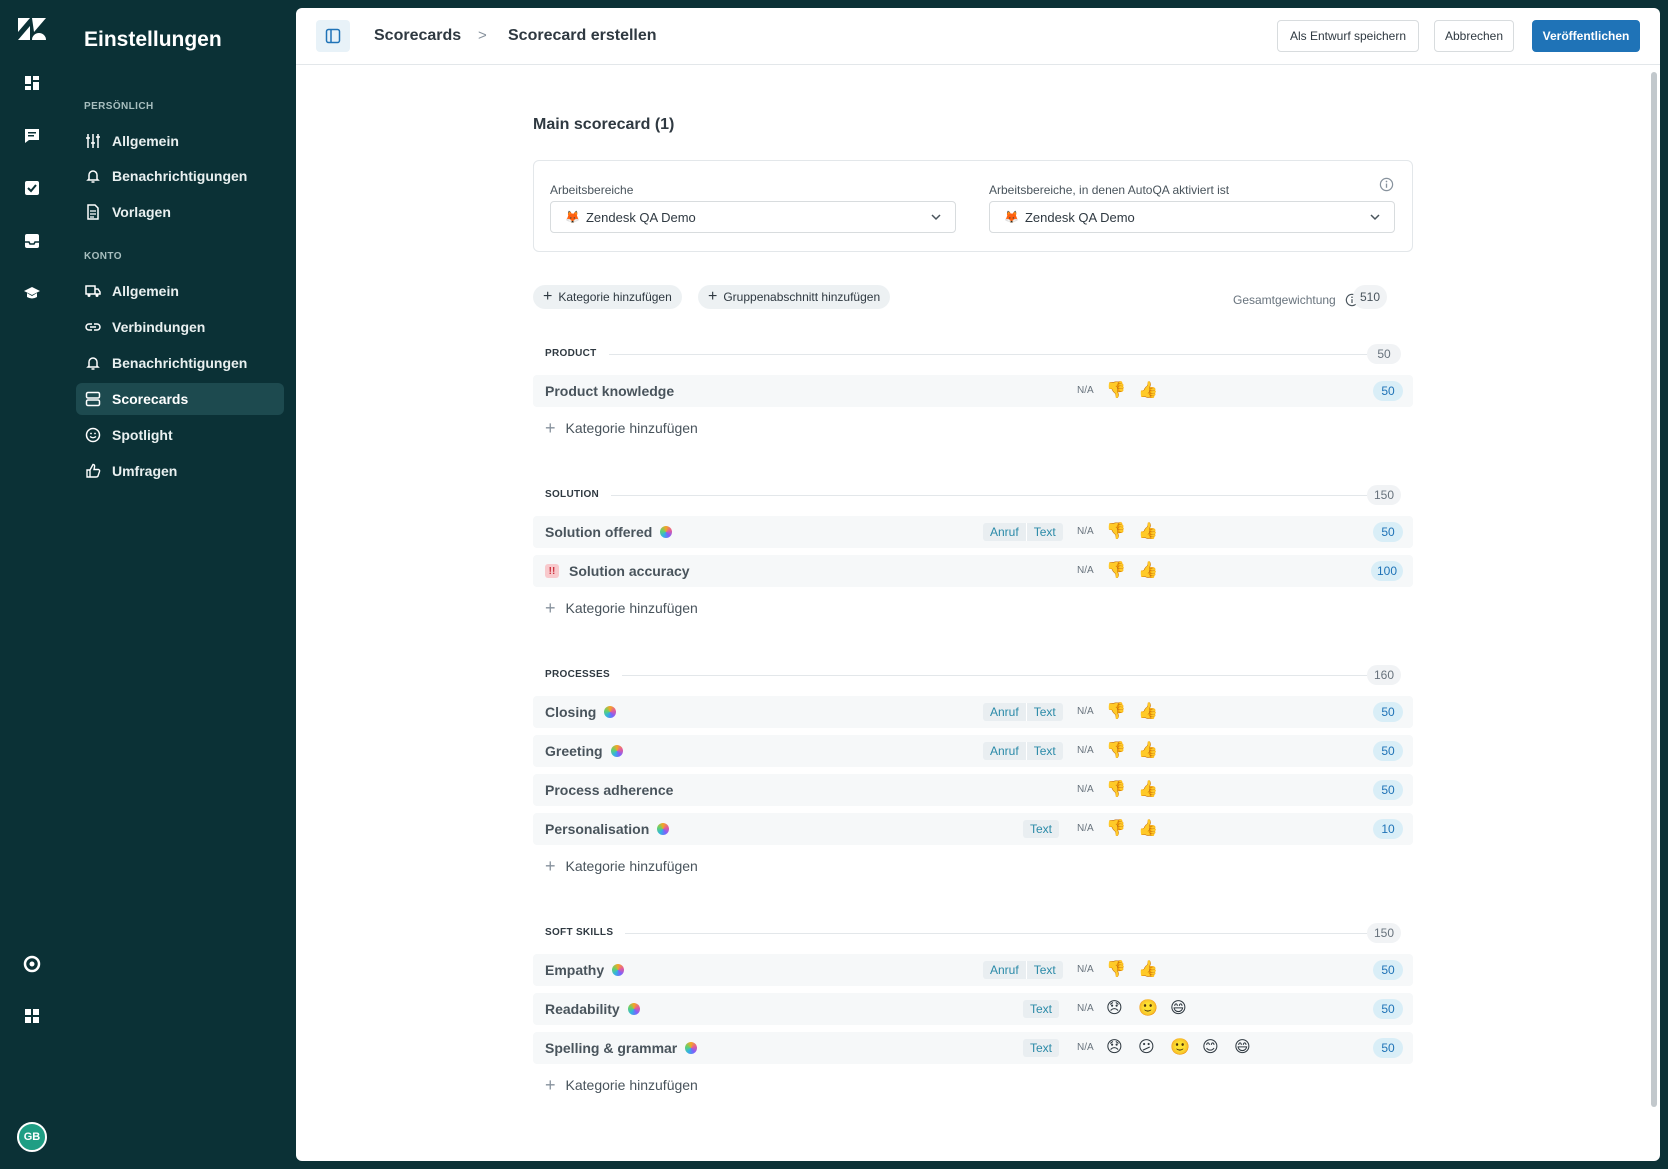  I want to click on group-header: SOLUTION 150, so click(973, 495).